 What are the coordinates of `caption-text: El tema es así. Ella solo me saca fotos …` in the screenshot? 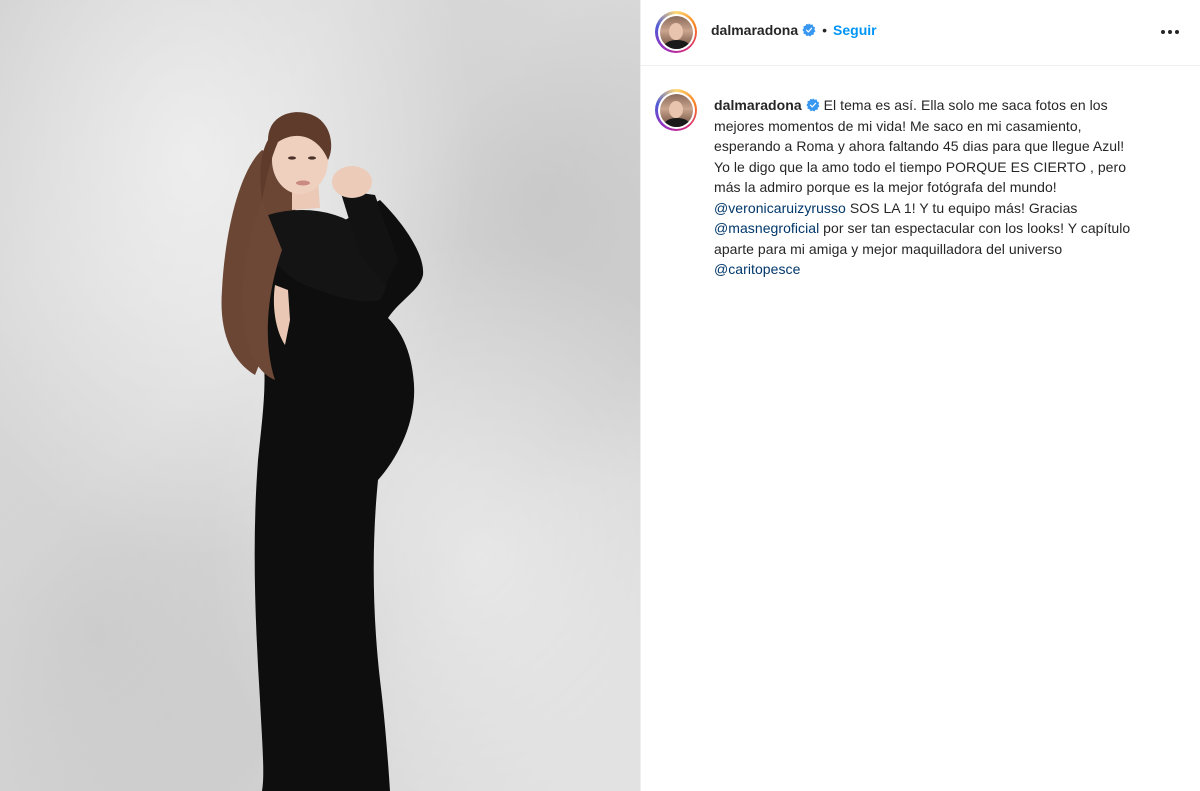 It's located at (965, 105).